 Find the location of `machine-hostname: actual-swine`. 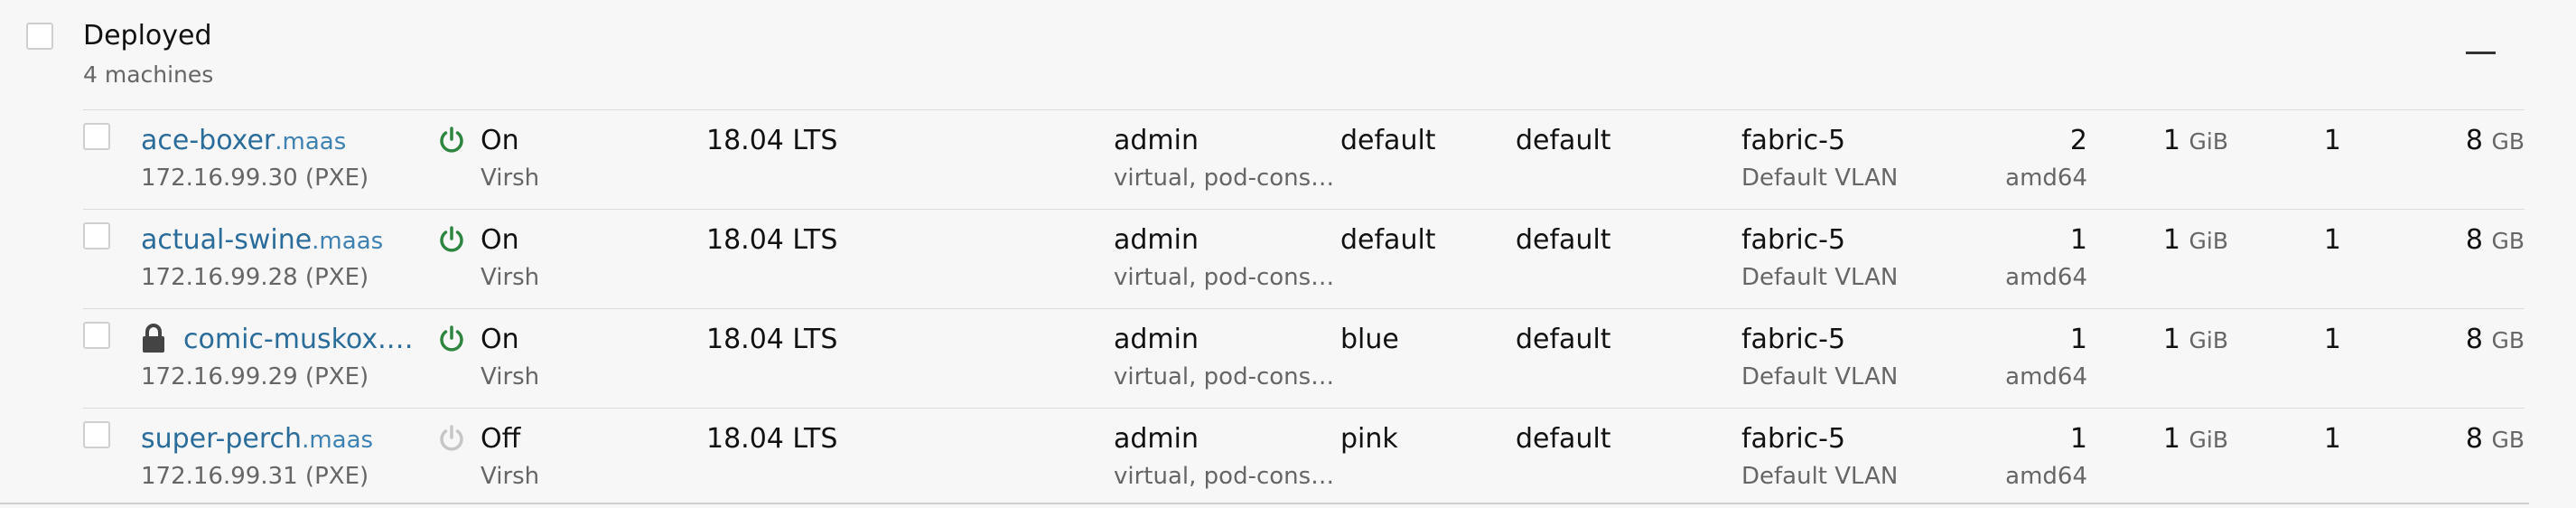

machine-hostname: actual-swine is located at coordinates (227, 240).